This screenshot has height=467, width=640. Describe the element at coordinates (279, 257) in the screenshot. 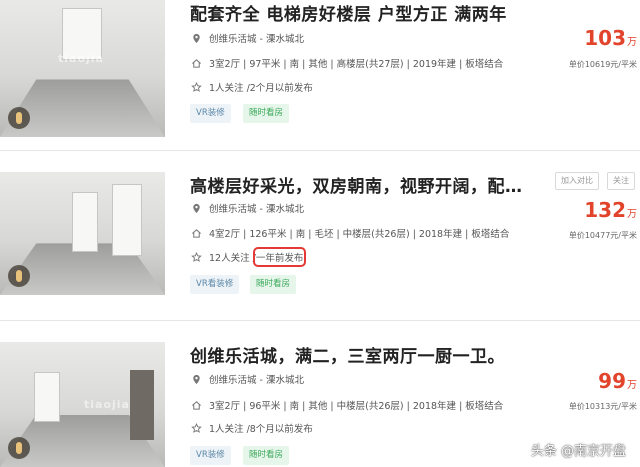

I see `publish-time-highlighted: 一年前发布` at that location.